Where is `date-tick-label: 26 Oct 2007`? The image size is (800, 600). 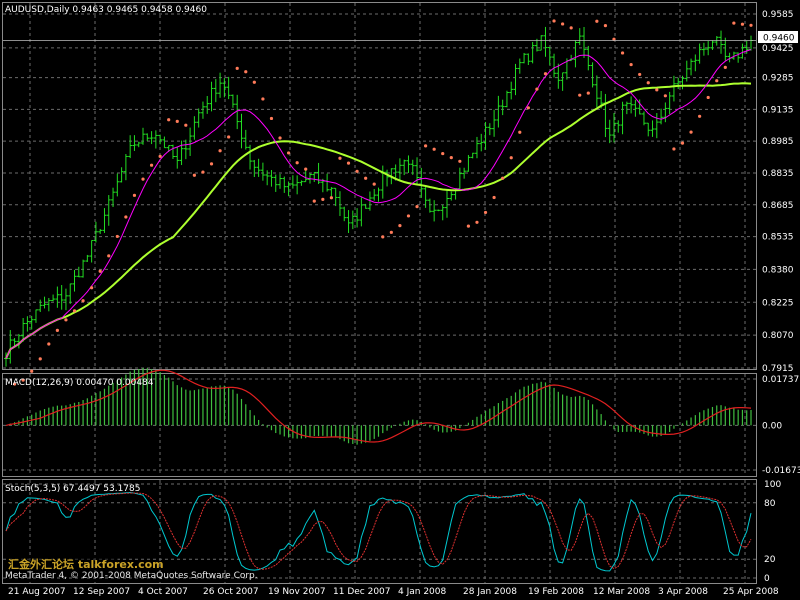
date-tick-label: 26 Oct 2007 is located at coordinates (231, 592).